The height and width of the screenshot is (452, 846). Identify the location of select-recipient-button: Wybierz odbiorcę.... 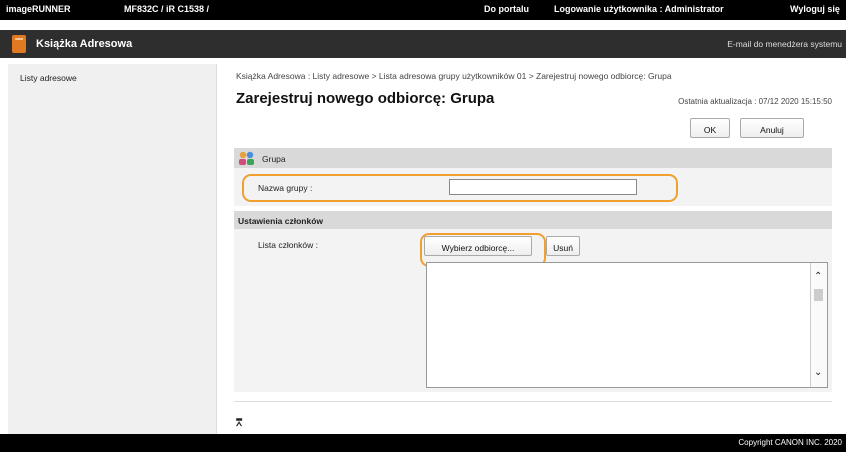
(478, 246).